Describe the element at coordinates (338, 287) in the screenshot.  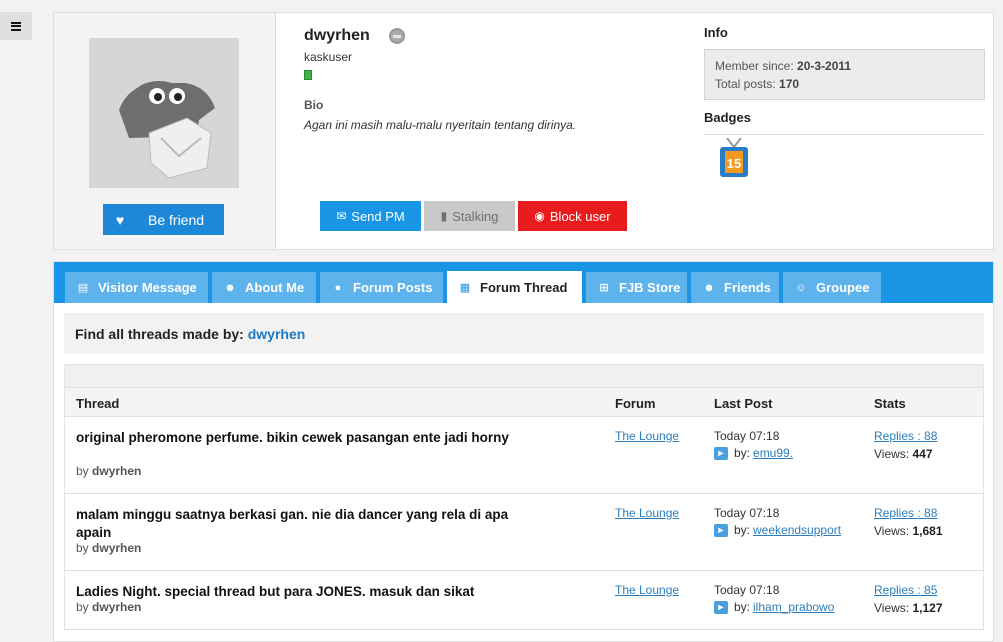
I see `speech-bubble-icon: ●` at that location.